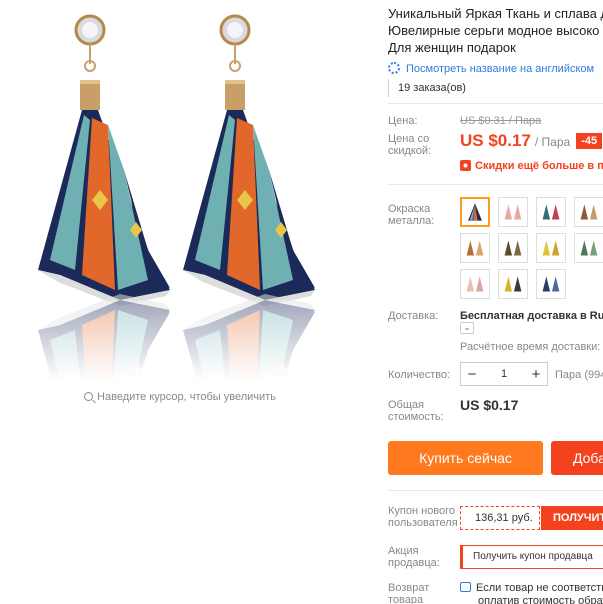  I want to click on zoom-hint: Наведите курсор, чтобы увеличить, so click(180, 397).